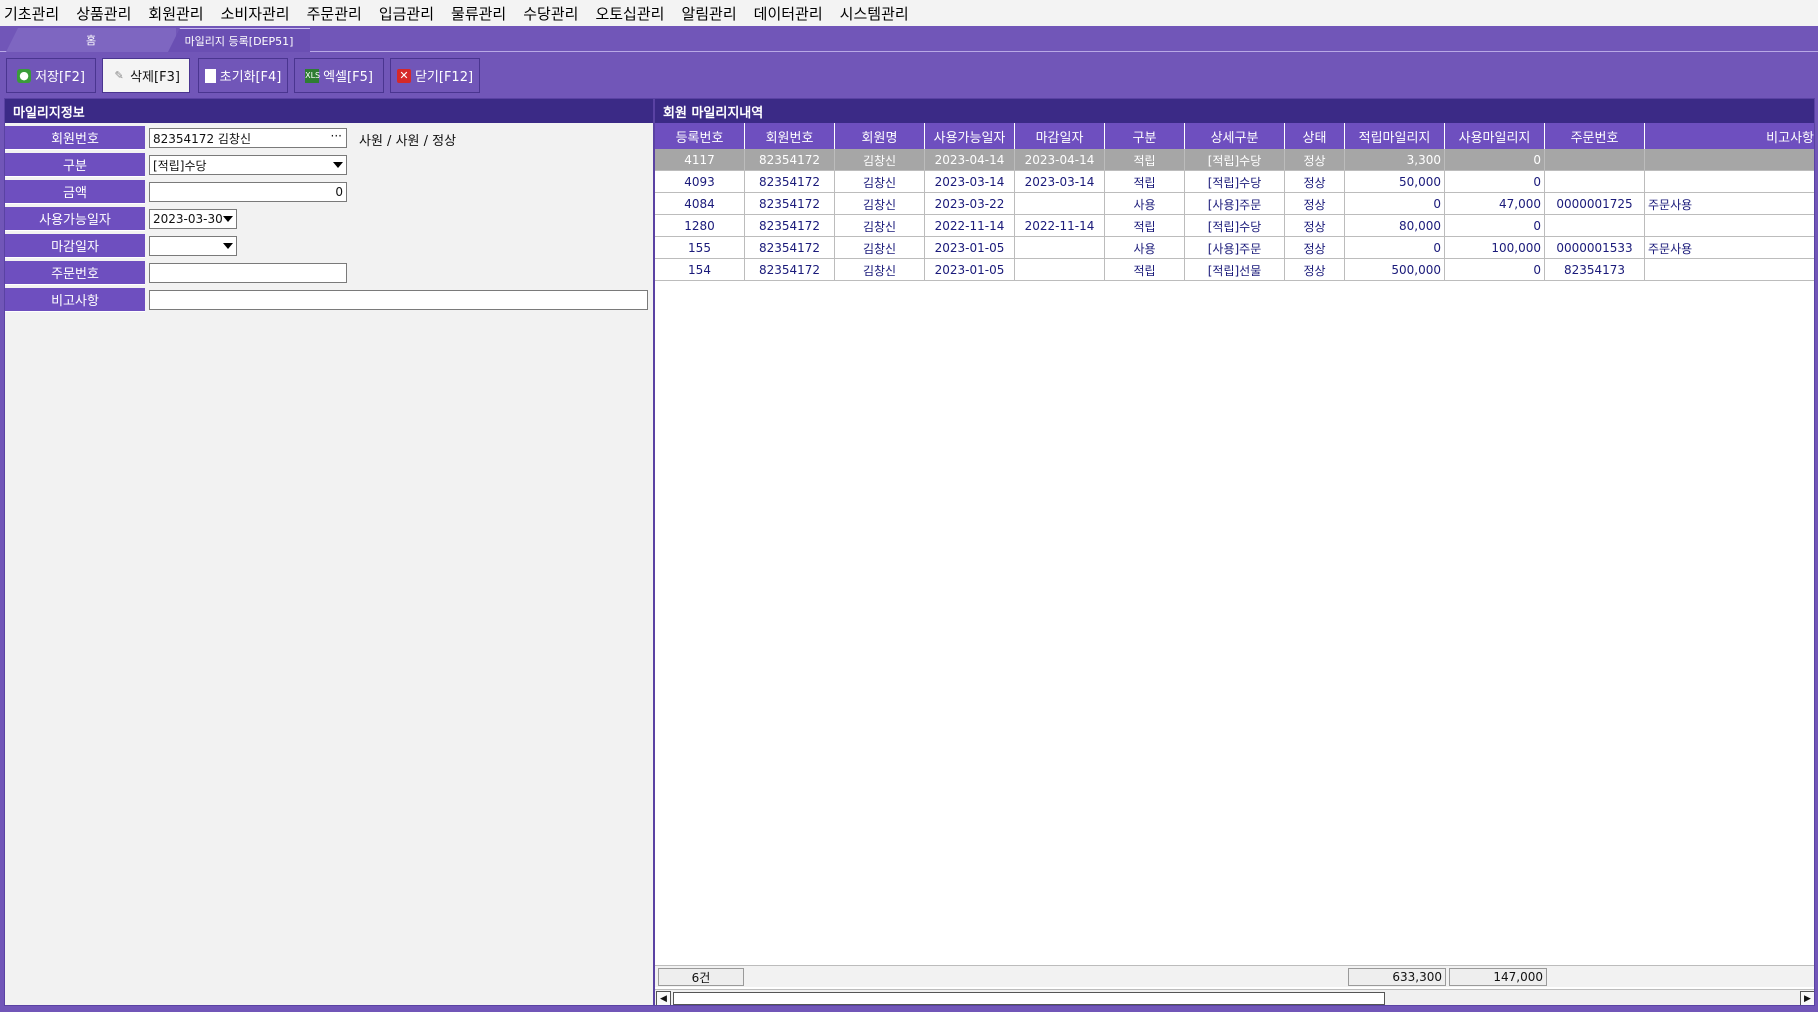 The width and height of the screenshot is (1818, 1012). Describe the element at coordinates (193, 219) in the screenshot. I see `avail-date-picker: 2023-03-30` at that location.